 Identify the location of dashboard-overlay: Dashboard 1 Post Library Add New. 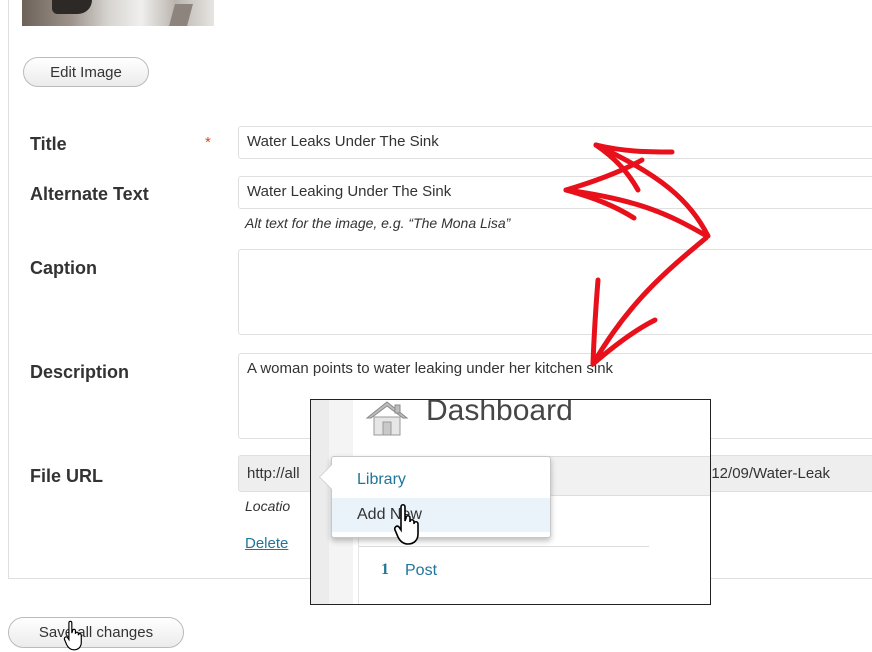
(510, 502).